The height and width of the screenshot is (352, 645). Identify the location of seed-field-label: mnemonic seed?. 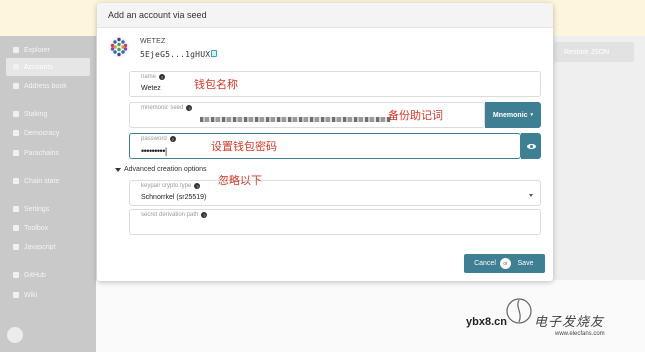
(167, 108).